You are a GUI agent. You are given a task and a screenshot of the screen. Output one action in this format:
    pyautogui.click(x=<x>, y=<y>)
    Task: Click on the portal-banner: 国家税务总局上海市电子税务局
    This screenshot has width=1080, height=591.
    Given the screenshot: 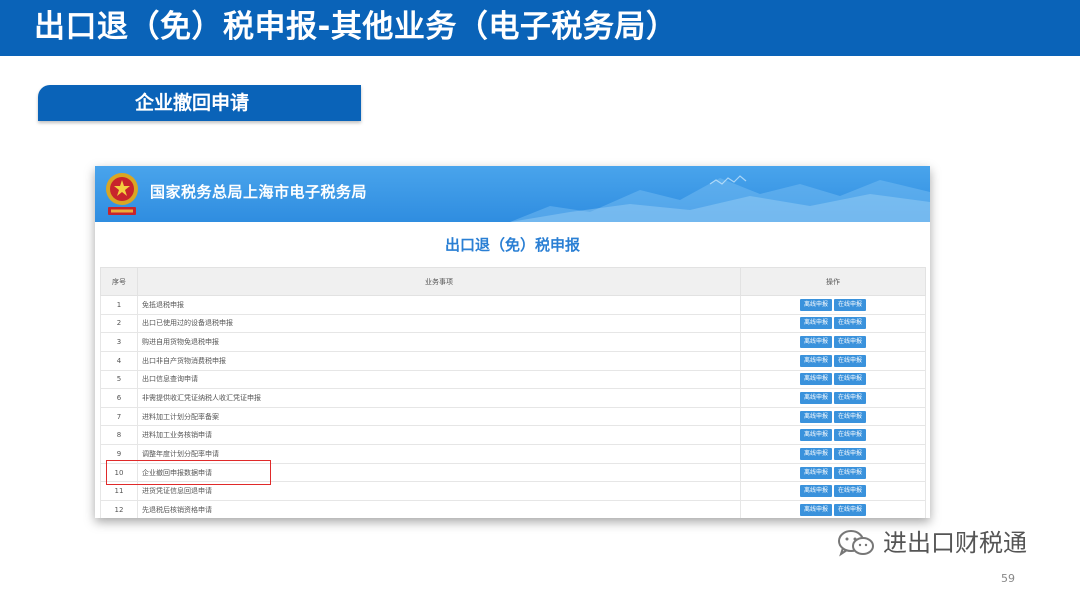 What is the action you would take?
    pyautogui.click(x=512, y=194)
    